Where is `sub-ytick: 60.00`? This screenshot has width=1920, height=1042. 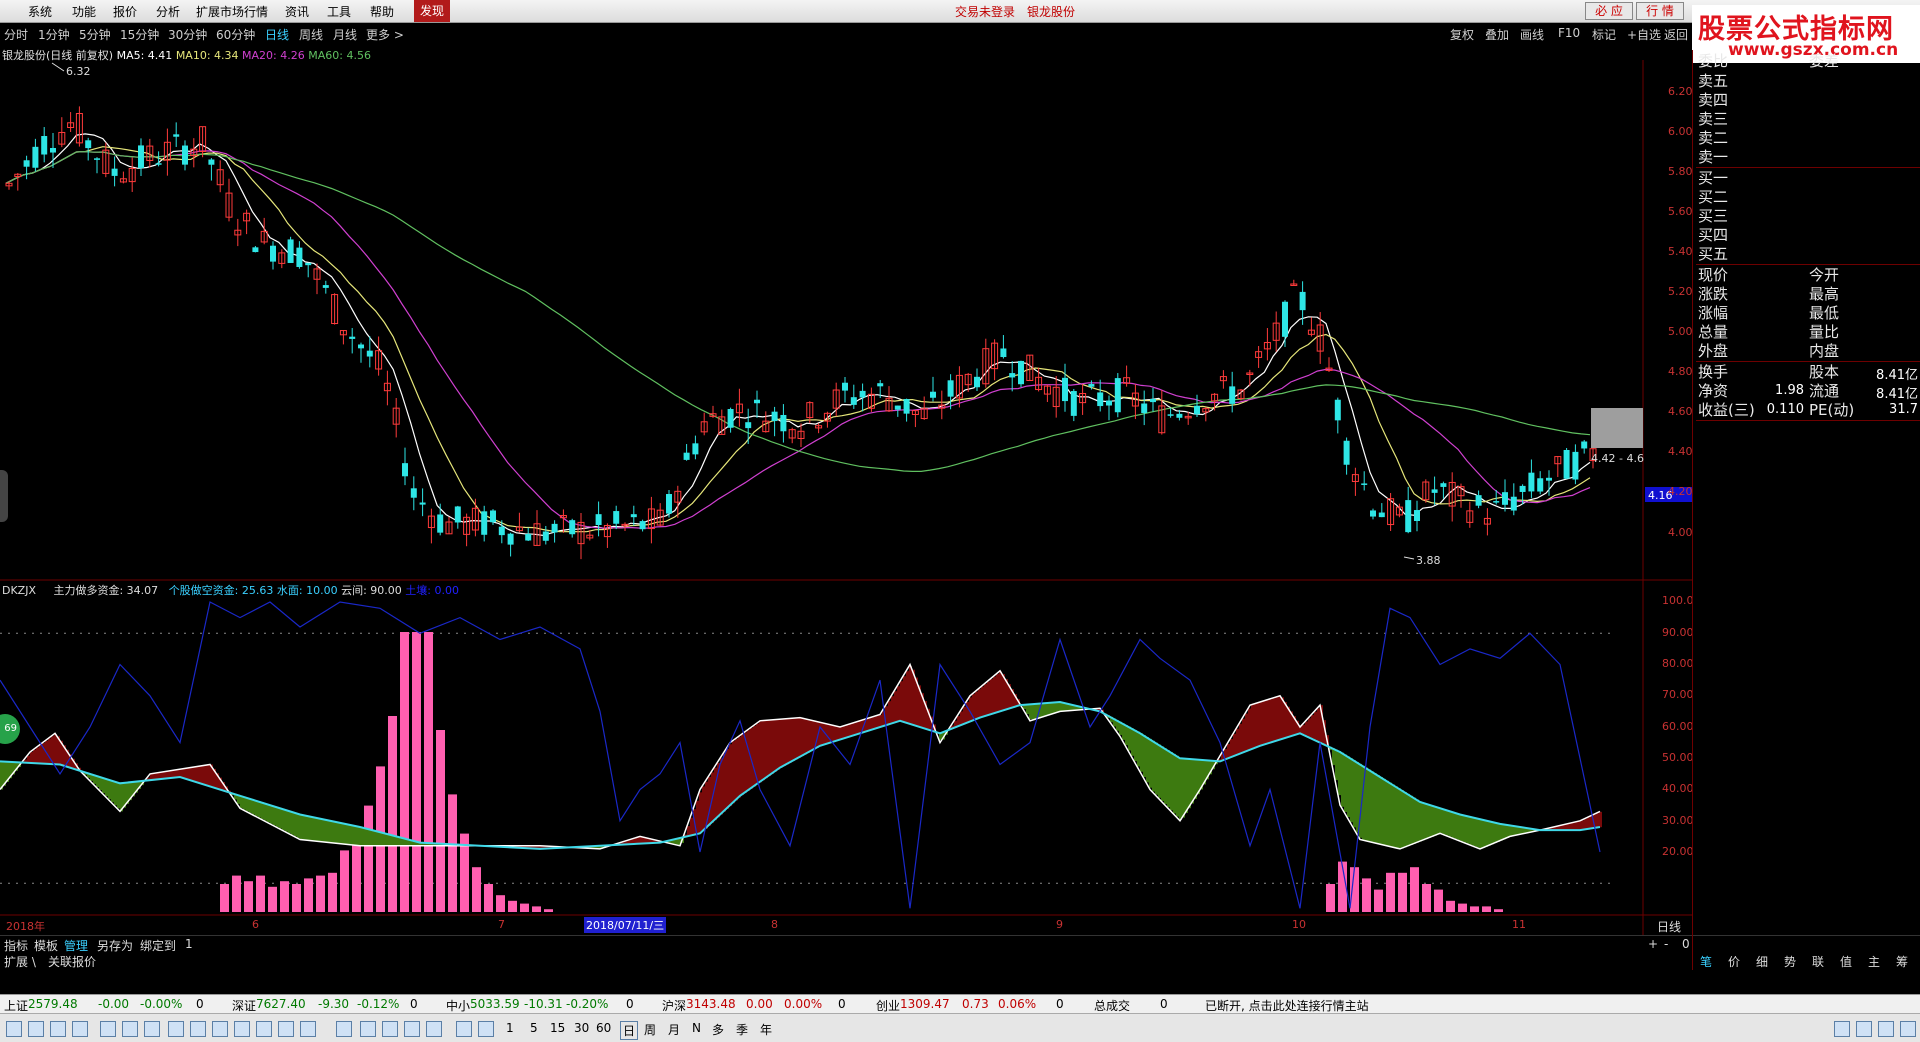
sub-ytick: 60.00 is located at coordinates (1678, 726).